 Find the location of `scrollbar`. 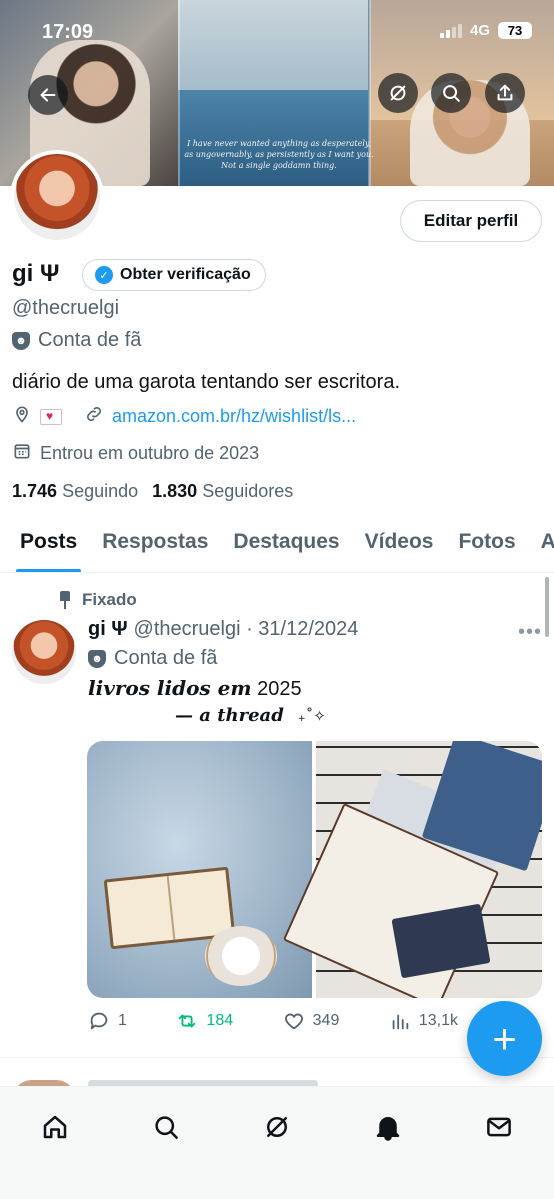

scrollbar is located at coordinates (547, 607).